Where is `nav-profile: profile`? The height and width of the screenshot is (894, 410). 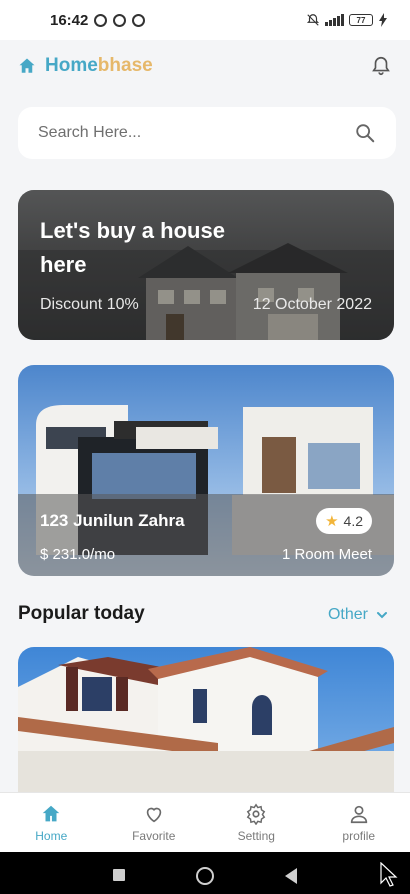 nav-profile: profile is located at coordinates (359, 822).